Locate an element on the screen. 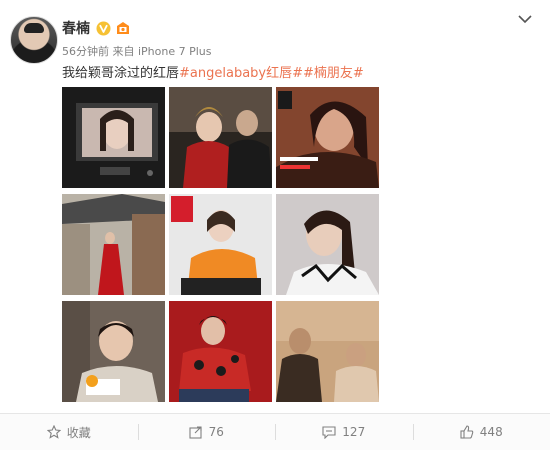  post-meta: 56分钟前 来自 iPhone 7 Plus is located at coordinates (137, 51).